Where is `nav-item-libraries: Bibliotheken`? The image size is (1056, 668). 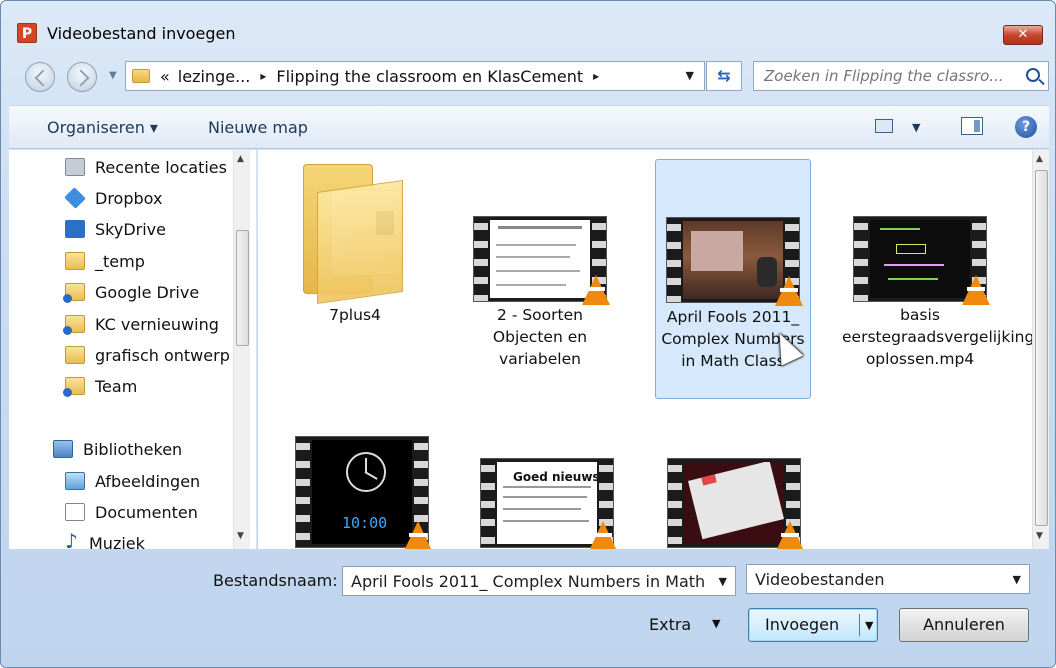
nav-item-libraries: Bibliotheken is located at coordinates (117, 449).